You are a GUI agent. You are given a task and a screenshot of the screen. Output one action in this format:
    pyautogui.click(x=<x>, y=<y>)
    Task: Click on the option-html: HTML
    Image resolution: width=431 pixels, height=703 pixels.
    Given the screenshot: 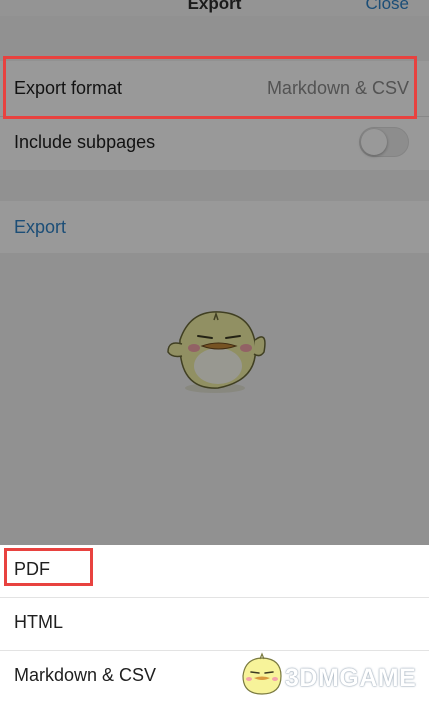 What is the action you would take?
    pyautogui.click(x=214, y=624)
    